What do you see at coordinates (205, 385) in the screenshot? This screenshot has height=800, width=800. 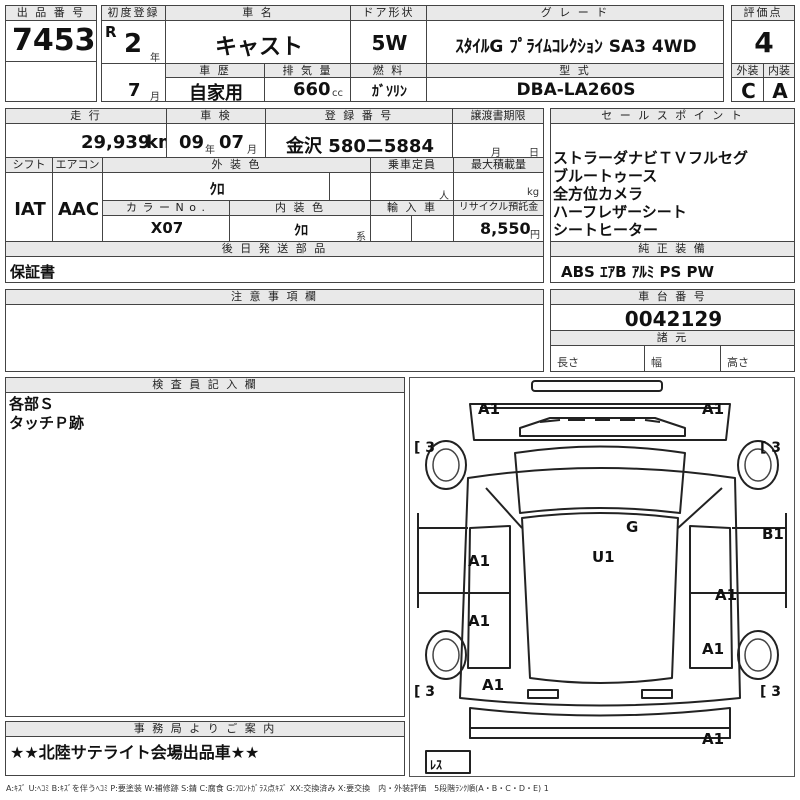 I see `inspector-header: 検 査 員 記 入 欄` at bounding box center [205, 385].